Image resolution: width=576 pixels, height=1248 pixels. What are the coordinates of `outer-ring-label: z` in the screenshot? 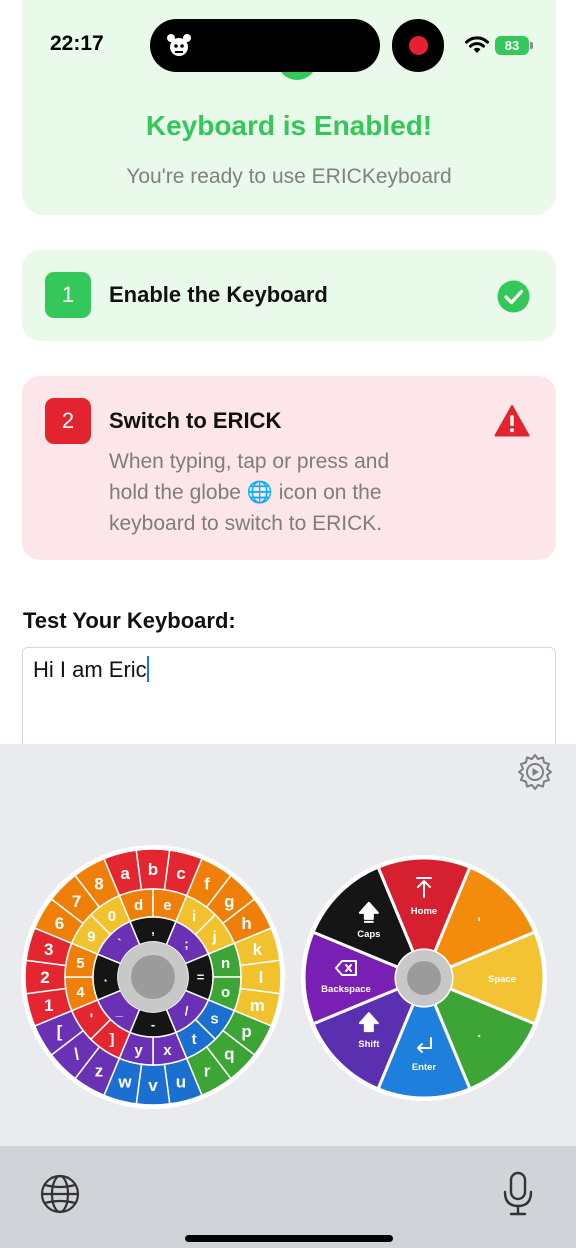 It's located at (99, 1071).